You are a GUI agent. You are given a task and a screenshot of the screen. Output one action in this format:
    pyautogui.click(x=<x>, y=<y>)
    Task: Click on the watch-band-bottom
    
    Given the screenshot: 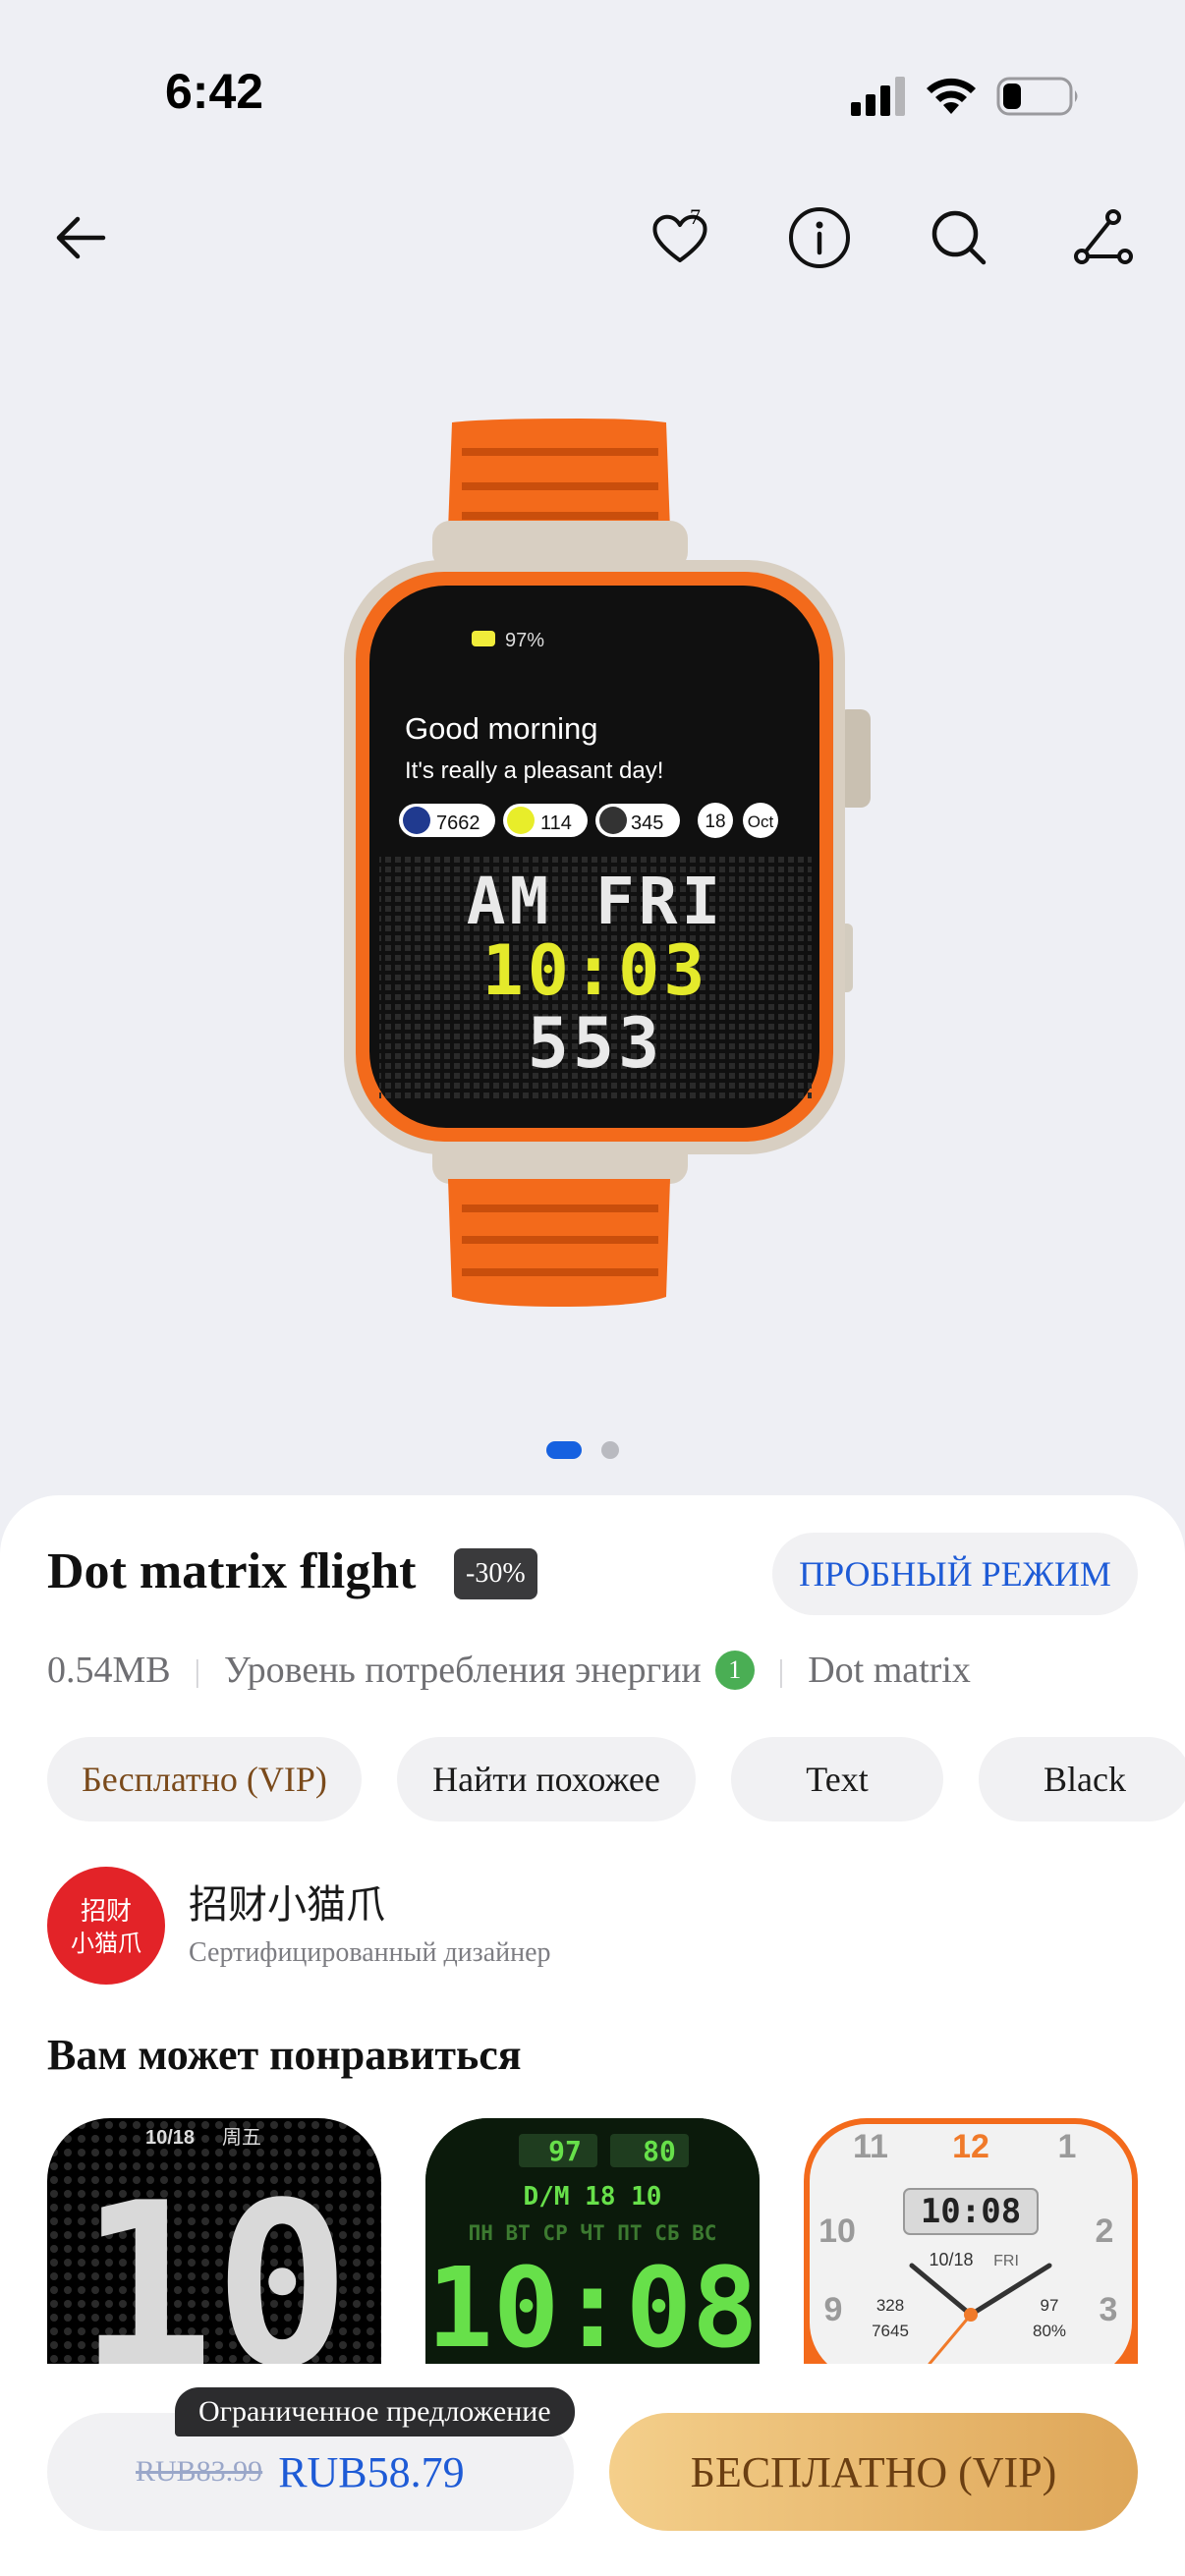 What is the action you would take?
    pyautogui.click(x=560, y=1221)
    